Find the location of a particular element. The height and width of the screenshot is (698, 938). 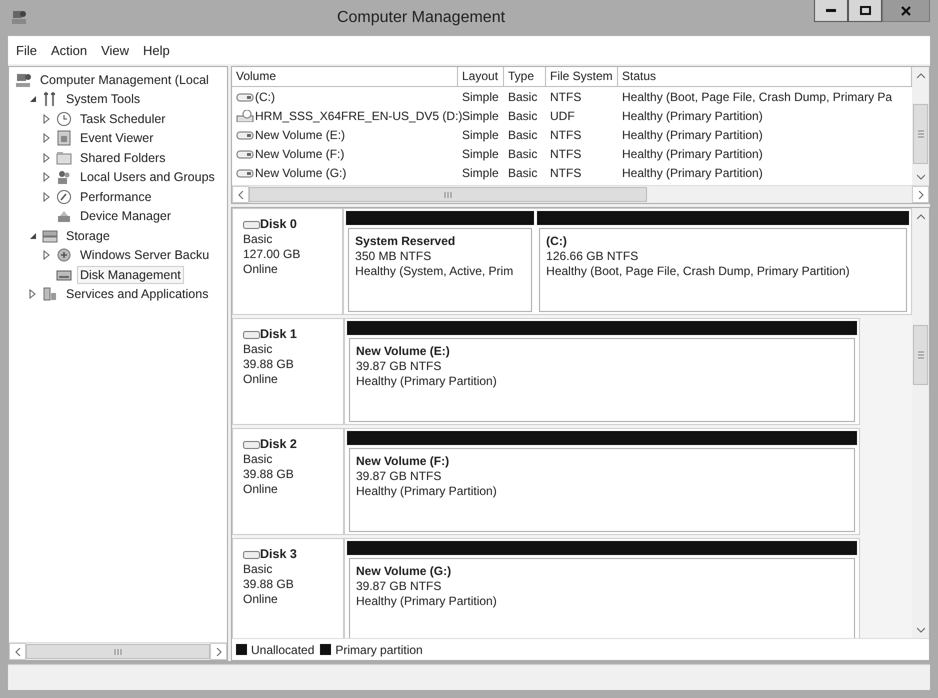

clock-icon is located at coordinates (64, 118).